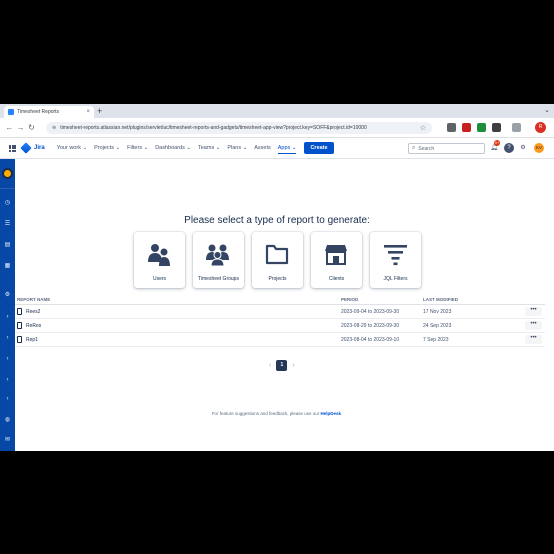 This screenshot has width=554, height=554. Describe the element at coordinates (7, 188) in the screenshot. I see `sidebar-divider` at that location.